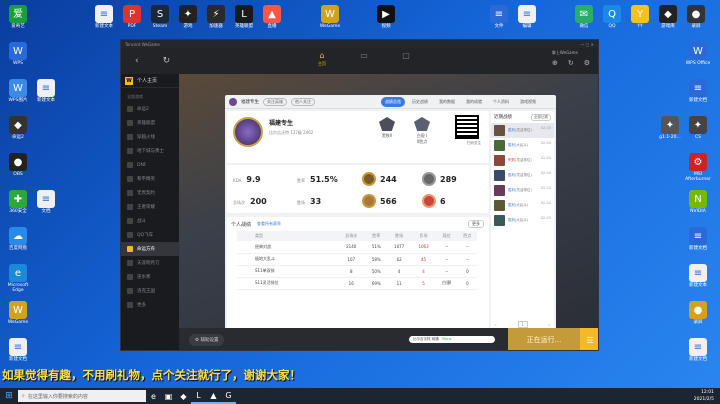  What do you see at coordinates (522, 324) in the screenshot?
I see `page-number: 1` at bounding box center [522, 324].